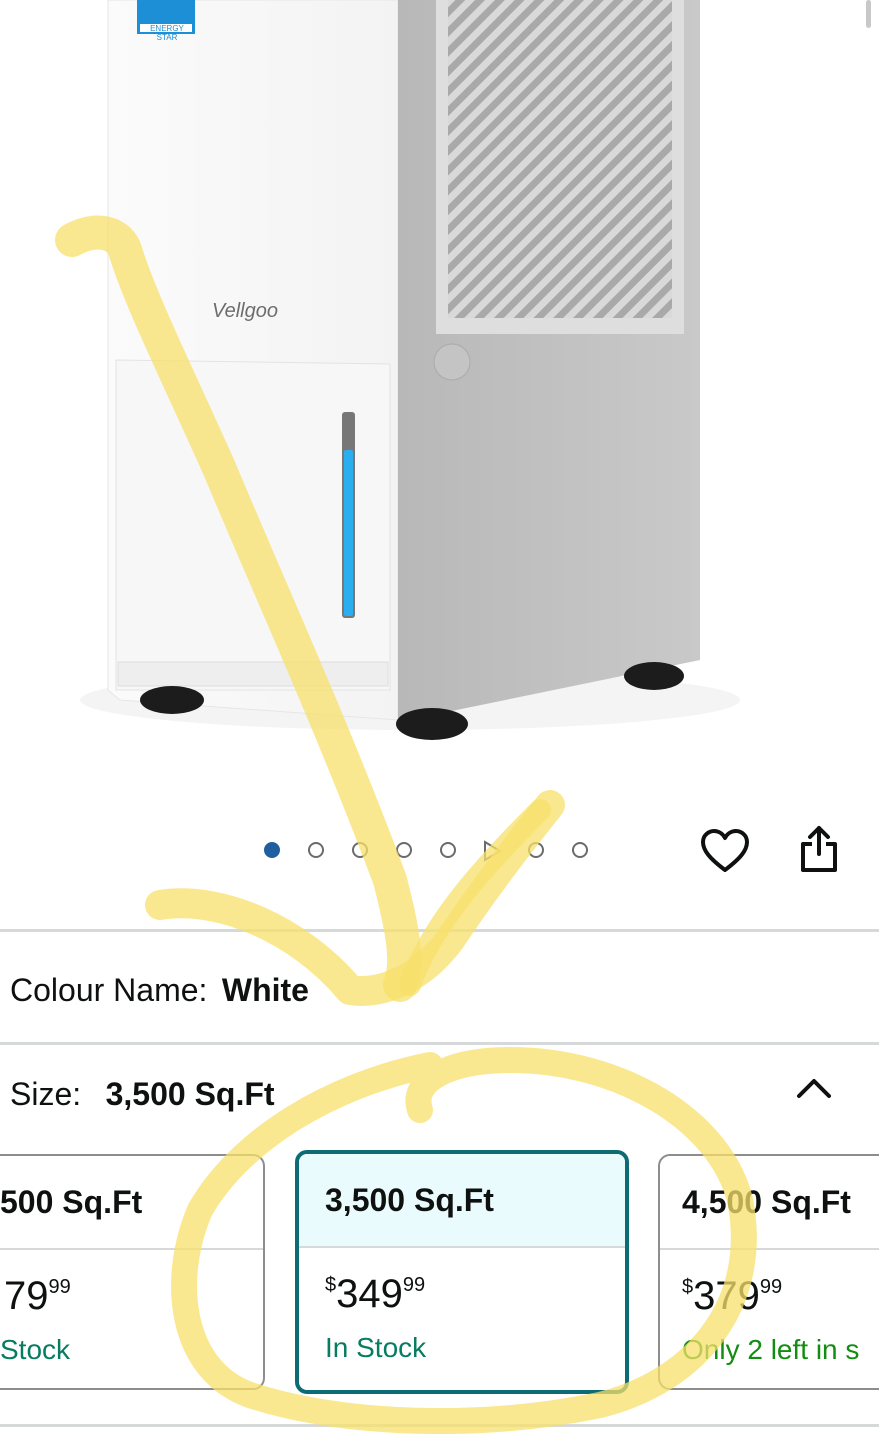 This screenshot has width=879, height=1440. Describe the element at coordinates (462, 1272) in the screenshot. I see `size-option-card-selected: 3,500 Sq.Ft $34999 In Stock` at that location.